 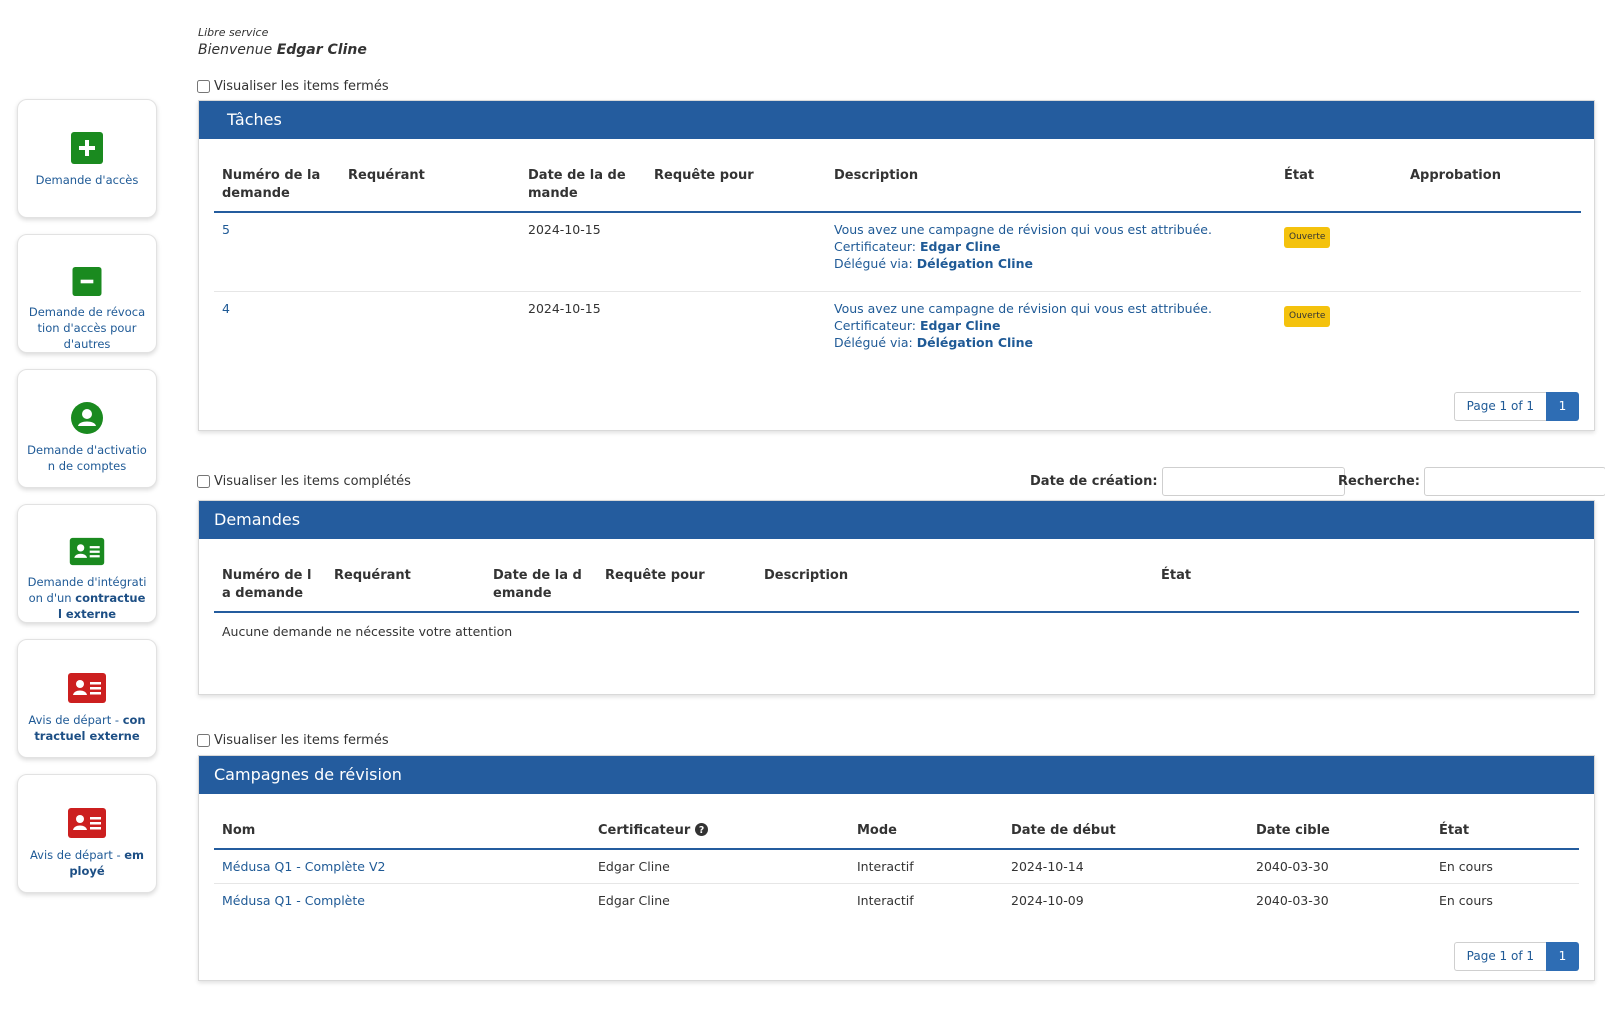 What do you see at coordinates (1094, 481) in the screenshot?
I see `creation-date-label: Date de création:` at bounding box center [1094, 481].